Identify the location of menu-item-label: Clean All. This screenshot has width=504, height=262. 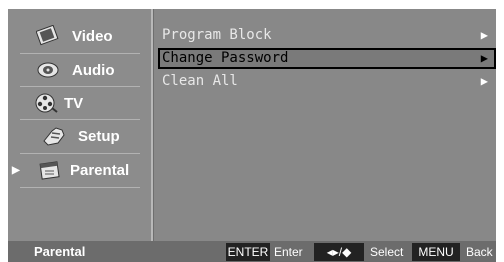
(200, 81).